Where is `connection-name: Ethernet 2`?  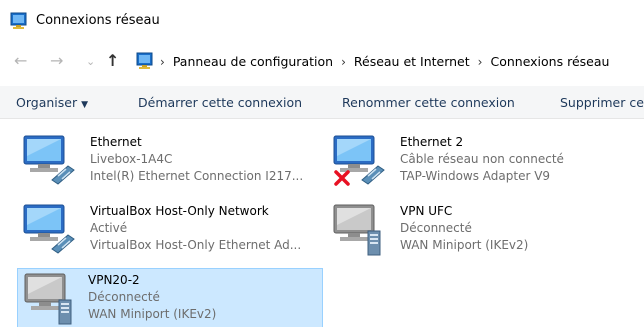
connection-name: Ethernet 2 is located at coordinates (432, 142).